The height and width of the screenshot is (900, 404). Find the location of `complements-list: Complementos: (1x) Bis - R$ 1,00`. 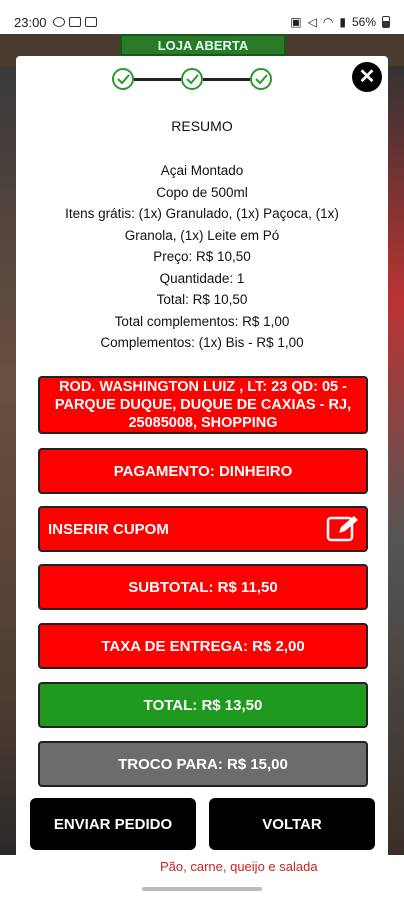

complements-list: Complementos: (1x) Bis - R$ 1,00 is located at coordinates (202, 342).